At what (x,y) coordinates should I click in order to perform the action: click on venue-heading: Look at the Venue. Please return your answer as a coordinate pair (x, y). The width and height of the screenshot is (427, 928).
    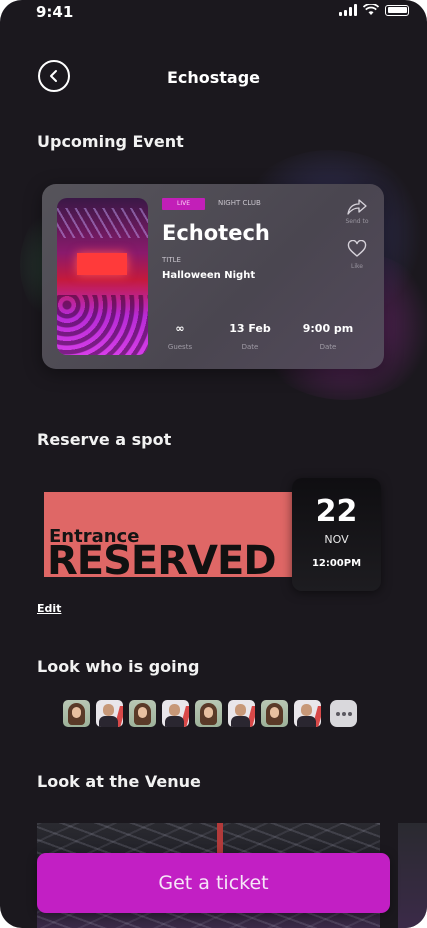
    Looking at the image, I should click on (119, 781).